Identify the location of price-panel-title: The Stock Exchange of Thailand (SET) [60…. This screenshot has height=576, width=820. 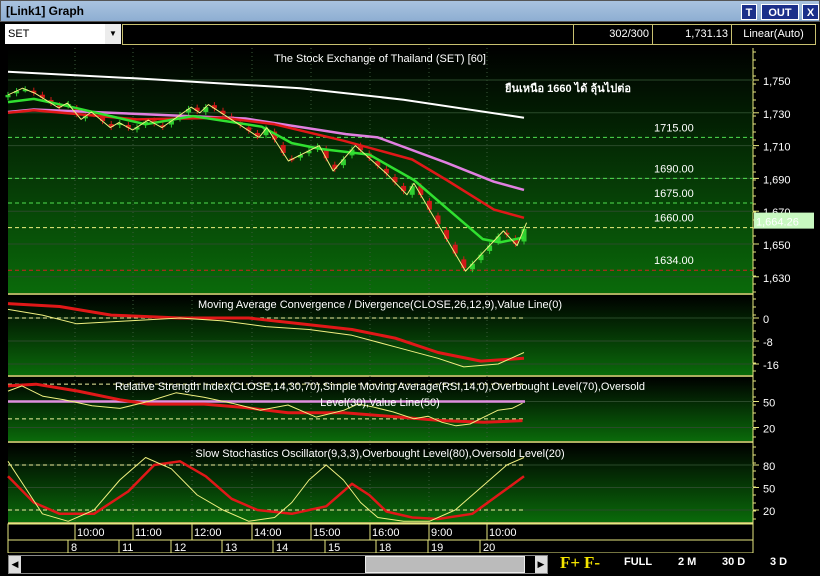
(380, 59).